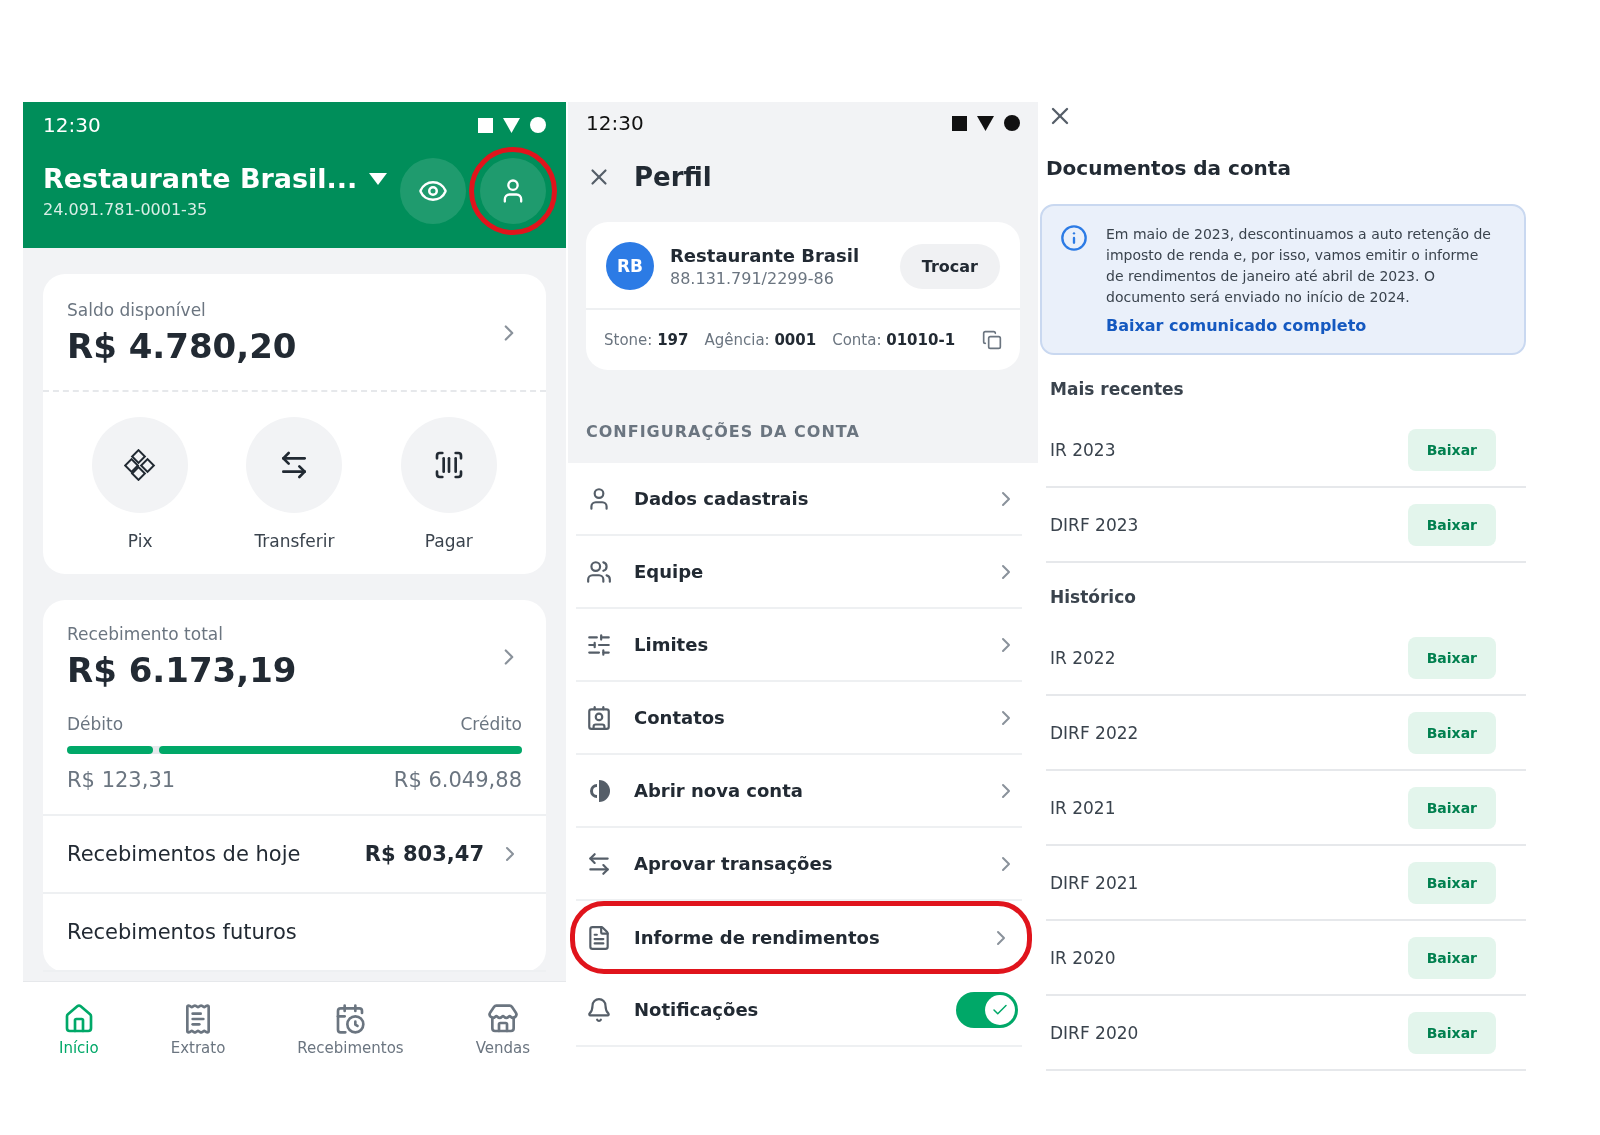 The width and height of the screenshot is (1600, 1135). I want to click on diamond-pattern-icon, so click(140, 465).